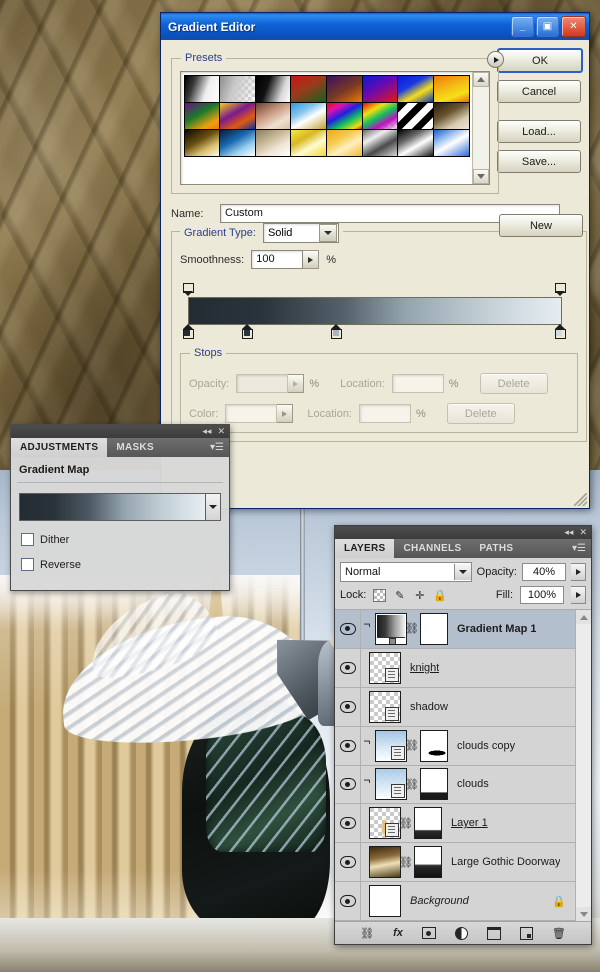 This screenshot has height=972, width=600. What do you see at coordinates (27, 564) in the screenshot?
I see `reverse-checkbox` at bounding box center [27, 564].